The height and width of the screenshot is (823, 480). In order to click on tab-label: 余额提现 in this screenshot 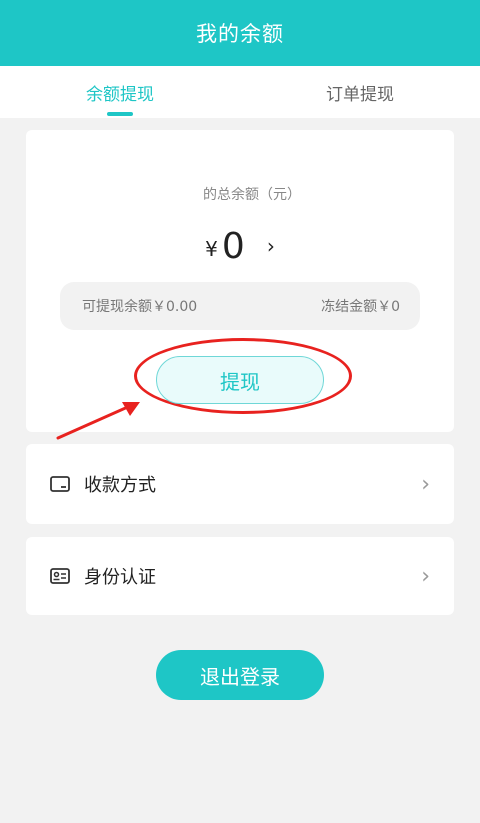, I will do `click(120, 94)`.